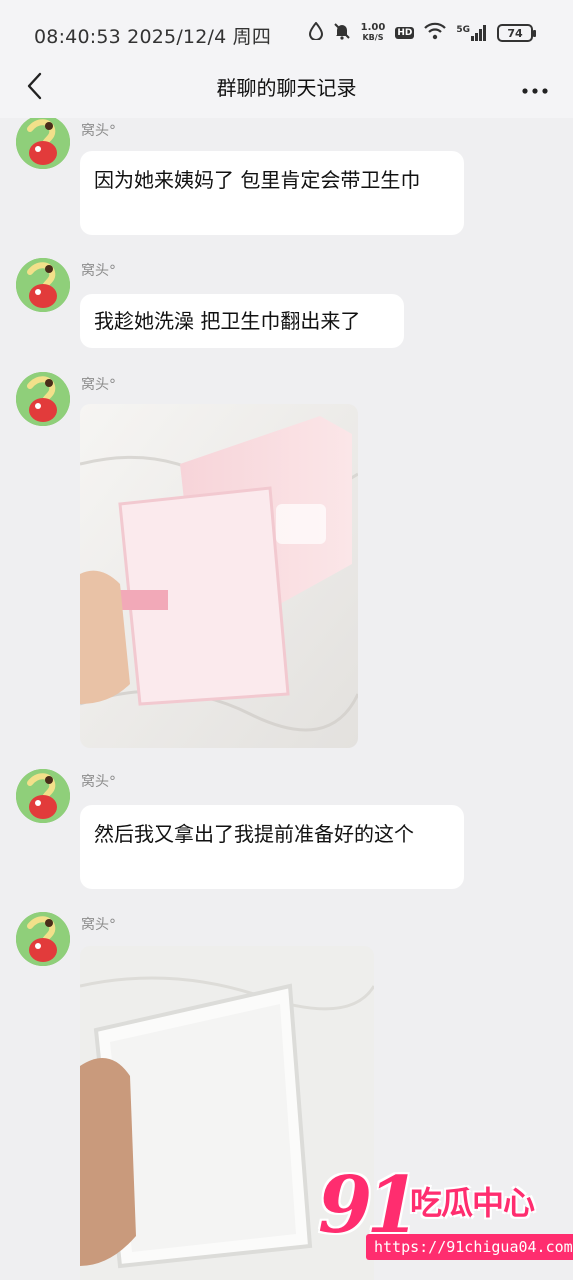  Describe the element at coordinates (422, 33) in the screenshot. I see `status-icons: 1.00 KB/S HD 5G 74` at that location.